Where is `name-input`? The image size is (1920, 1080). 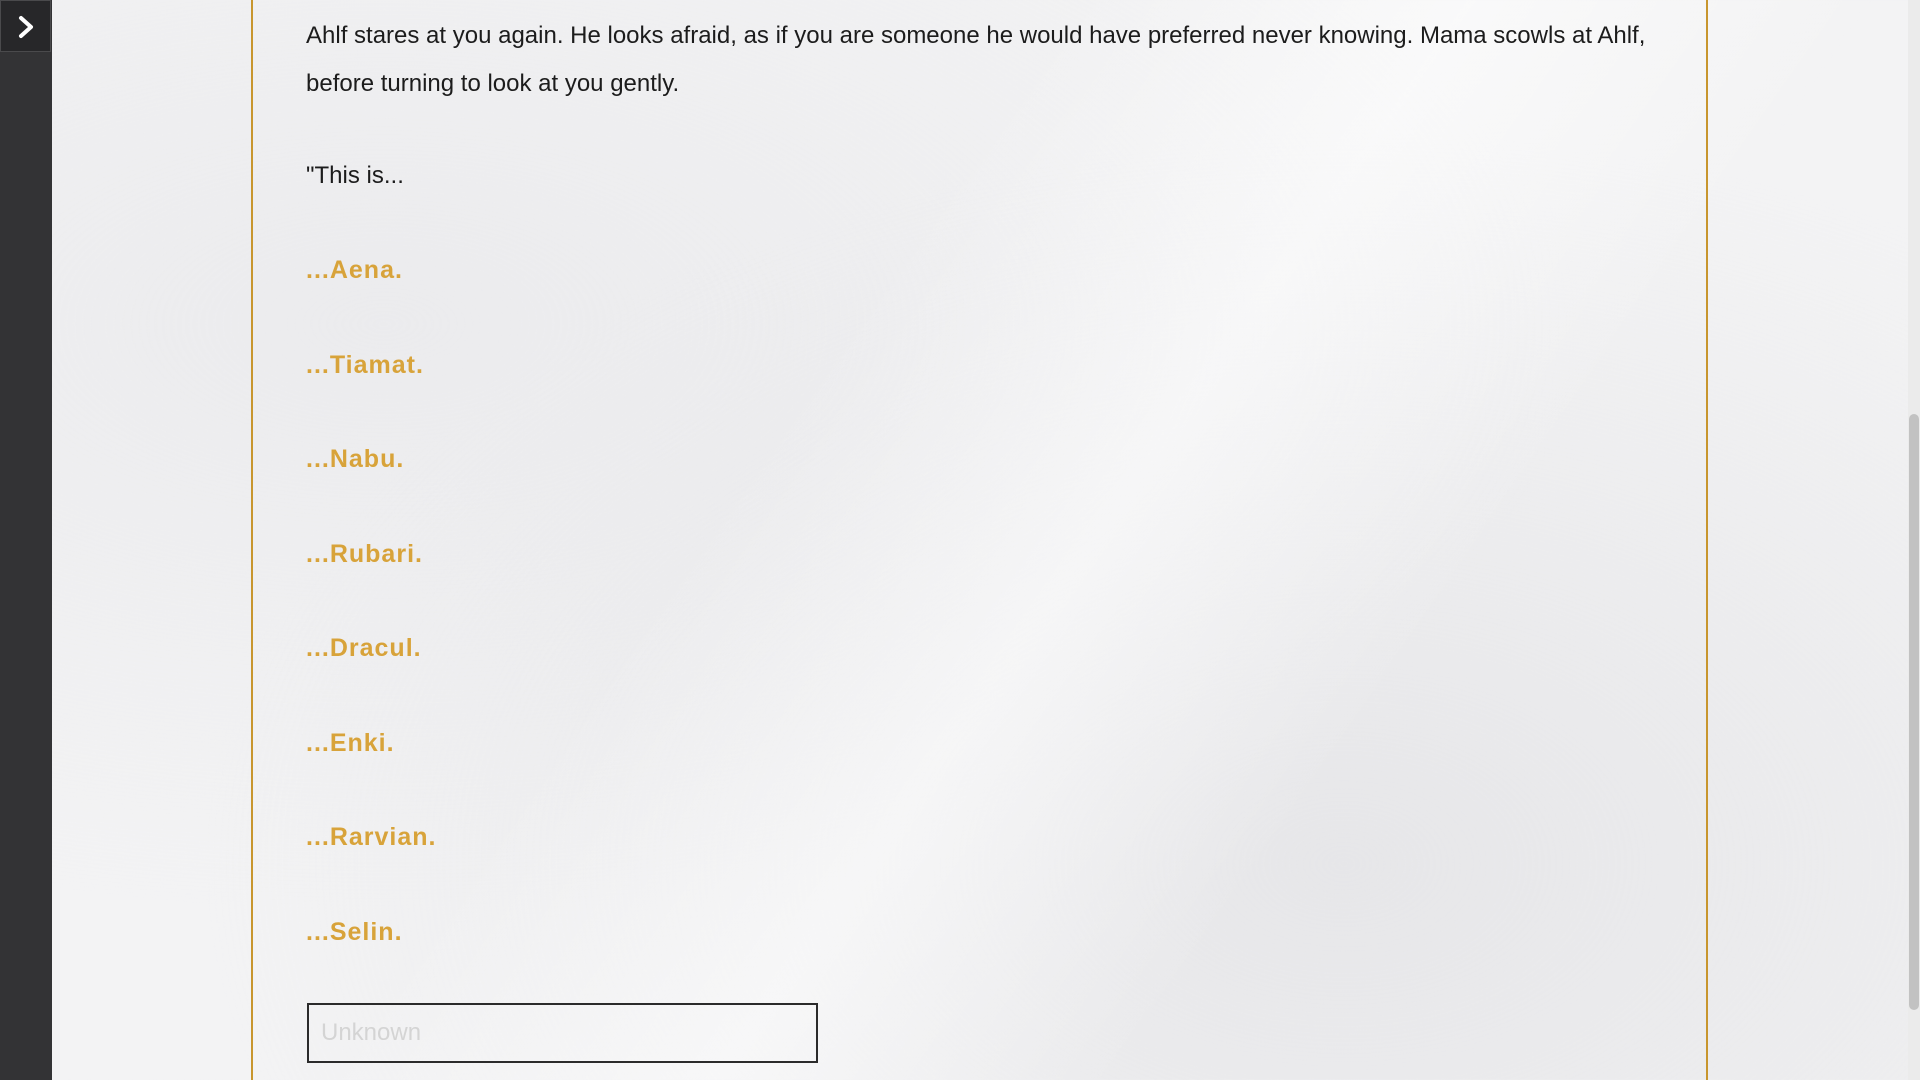
name-input is located at coordinates (562, 1033).